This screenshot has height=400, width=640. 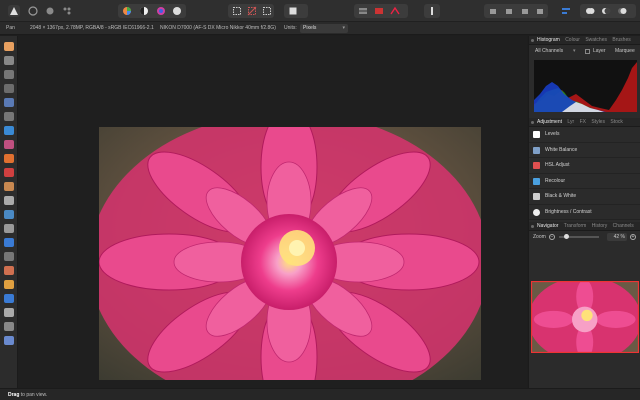 I want to click on view-tool-icon, so click(x=9, y=46).